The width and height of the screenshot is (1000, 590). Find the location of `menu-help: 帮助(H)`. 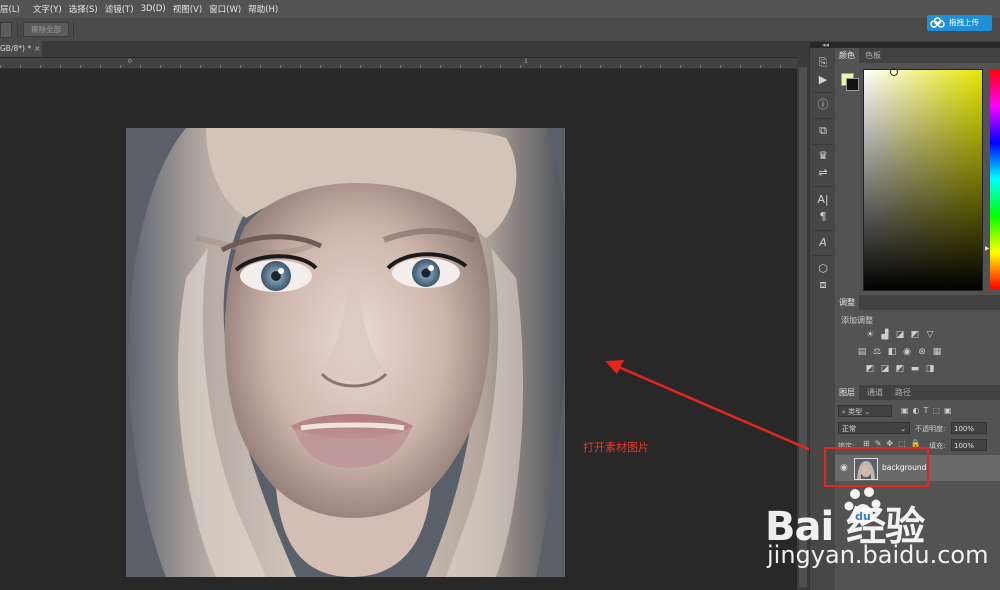

menu-help: 帮助(H) is located at coordinates (266, 9).